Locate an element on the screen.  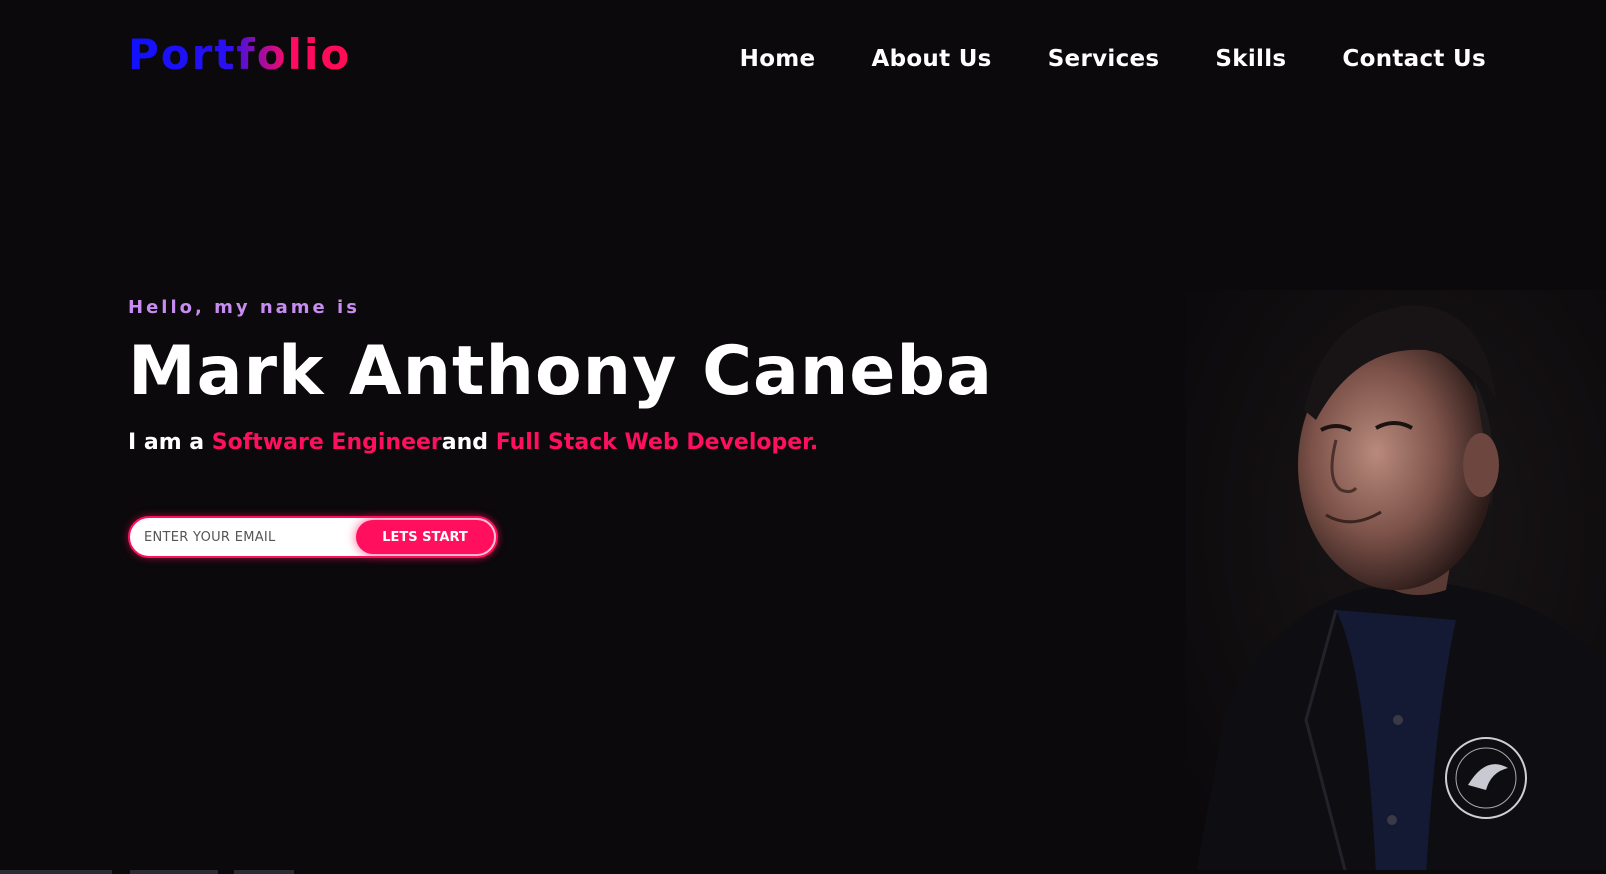
email-signup-form: LETS START is located at coordinates (313, 537).